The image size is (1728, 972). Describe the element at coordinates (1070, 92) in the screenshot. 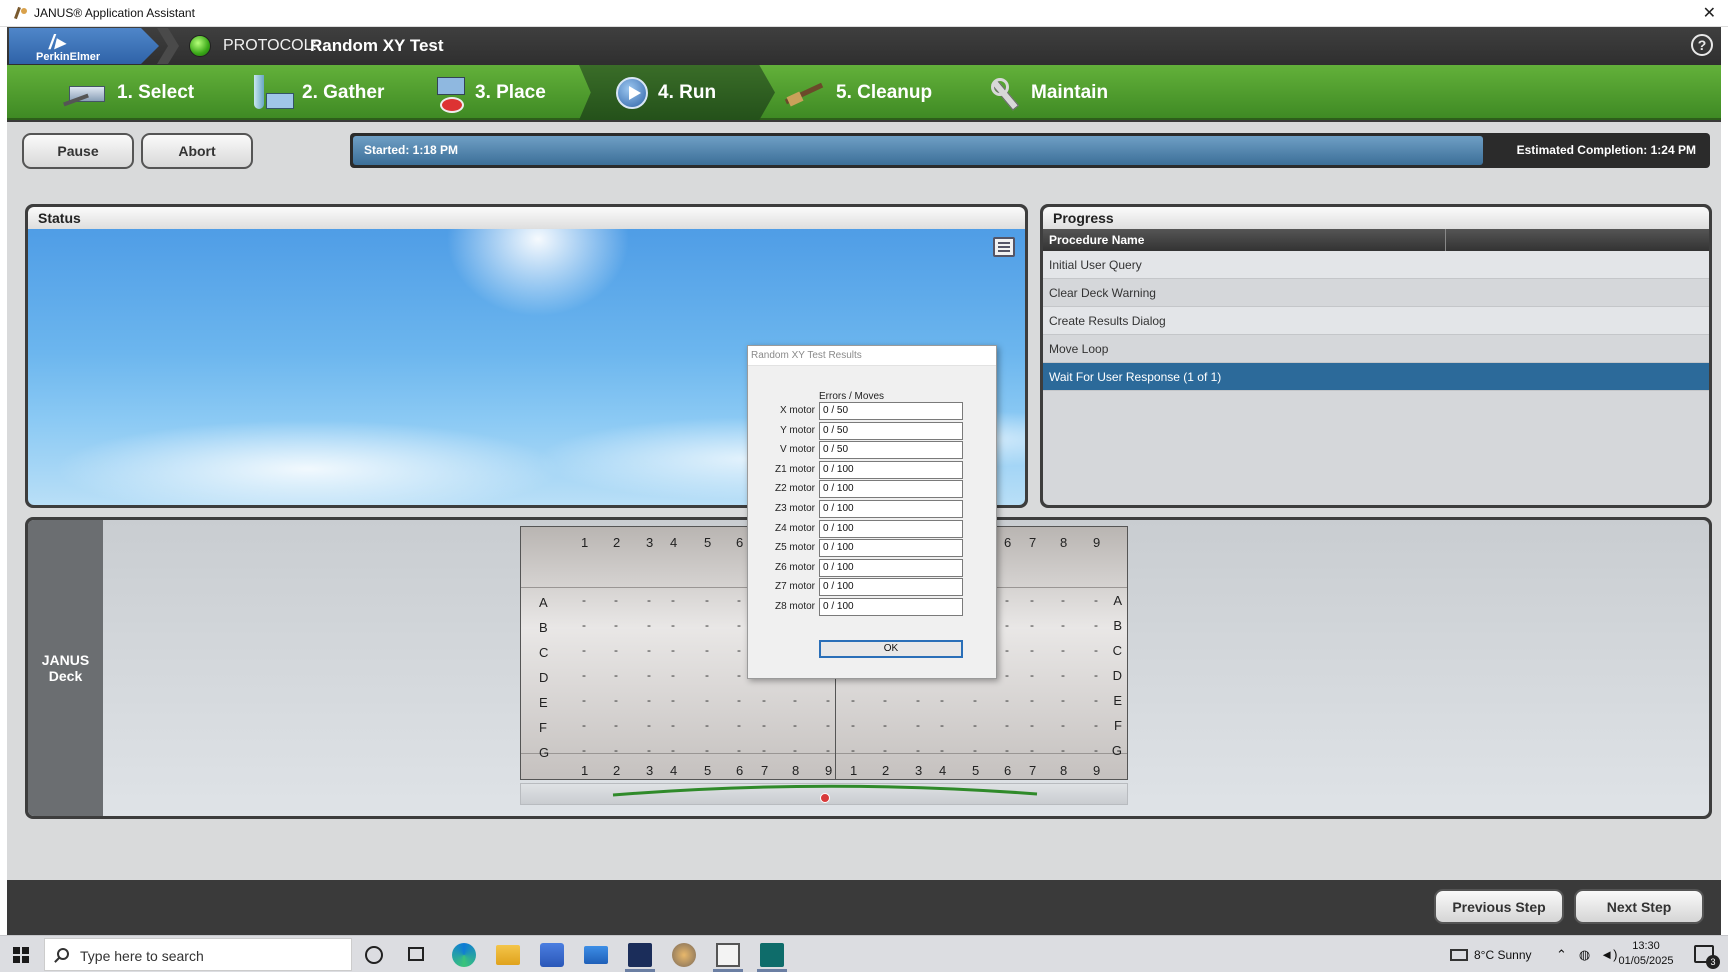

I see `step-maintain-label: Maintain` at that location.